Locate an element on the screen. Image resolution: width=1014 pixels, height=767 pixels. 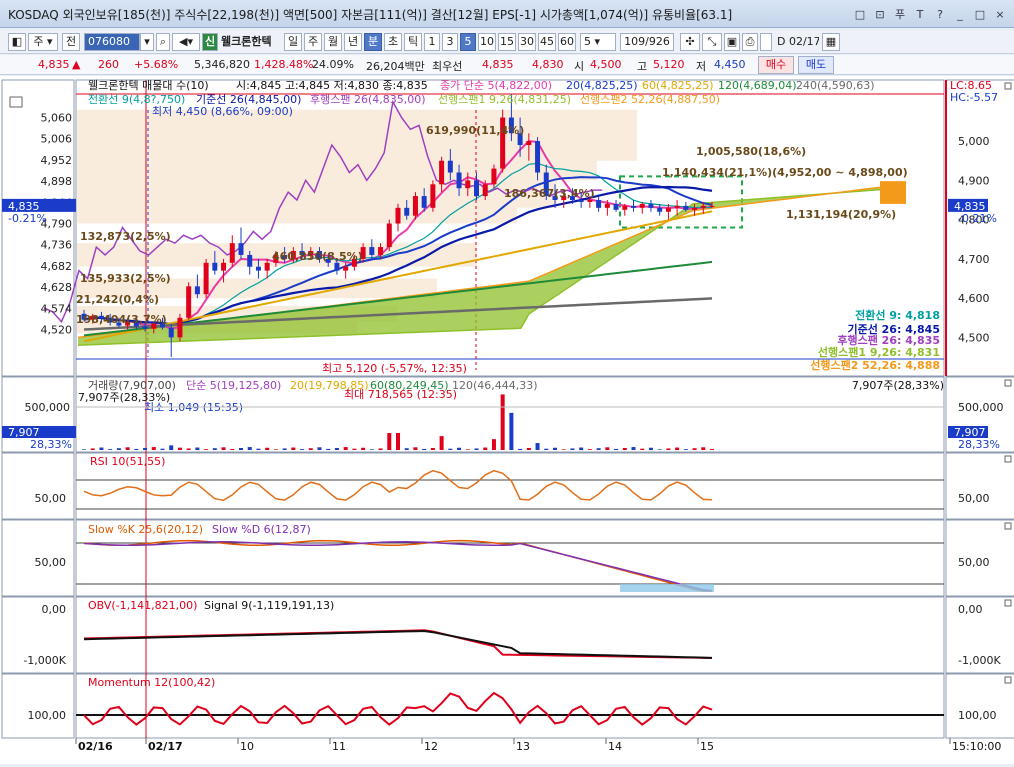
interval-45: 45 is located at coordinates (547, 42).